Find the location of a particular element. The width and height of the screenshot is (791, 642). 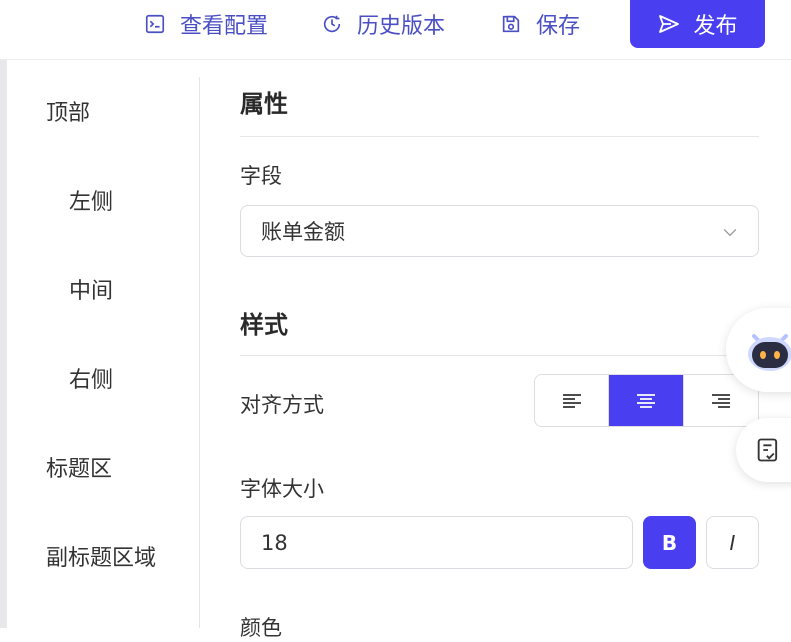

notes-button is located at coordinates (763, 450).